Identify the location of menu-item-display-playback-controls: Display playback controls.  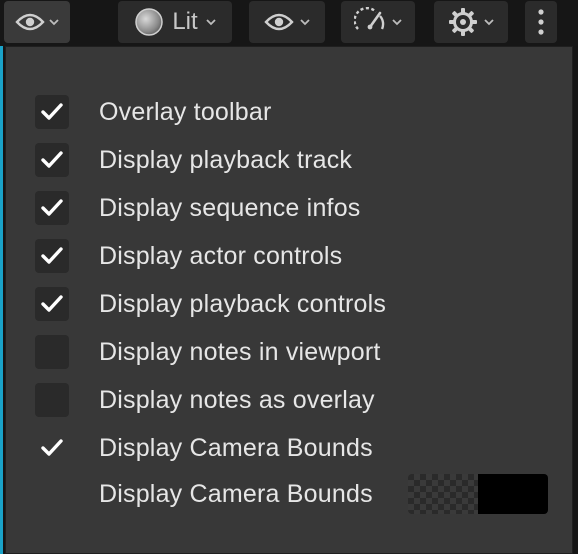
(289, 304).